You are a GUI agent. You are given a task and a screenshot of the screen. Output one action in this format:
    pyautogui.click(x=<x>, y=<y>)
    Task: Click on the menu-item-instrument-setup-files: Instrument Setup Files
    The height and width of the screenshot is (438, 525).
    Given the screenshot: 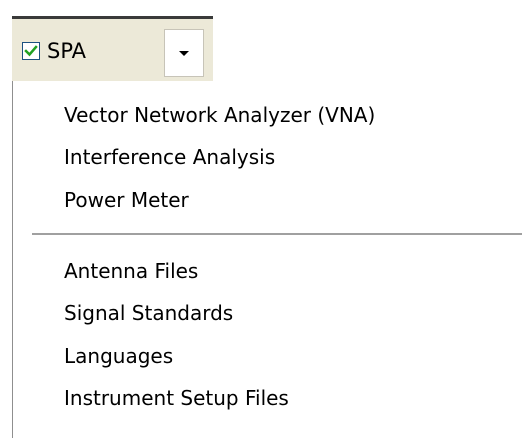 What is the action you would take?
    pyautogui.click(x=176, y=398)
    